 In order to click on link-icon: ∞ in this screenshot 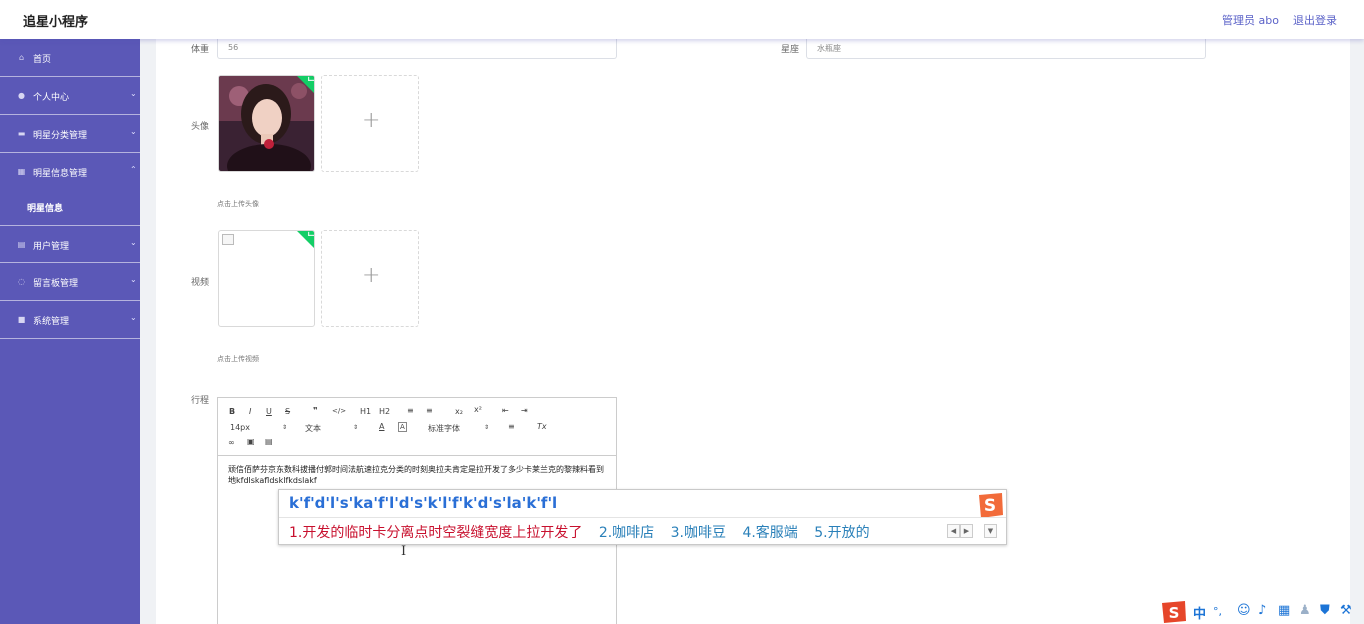, I will do `click(231, 442)`.